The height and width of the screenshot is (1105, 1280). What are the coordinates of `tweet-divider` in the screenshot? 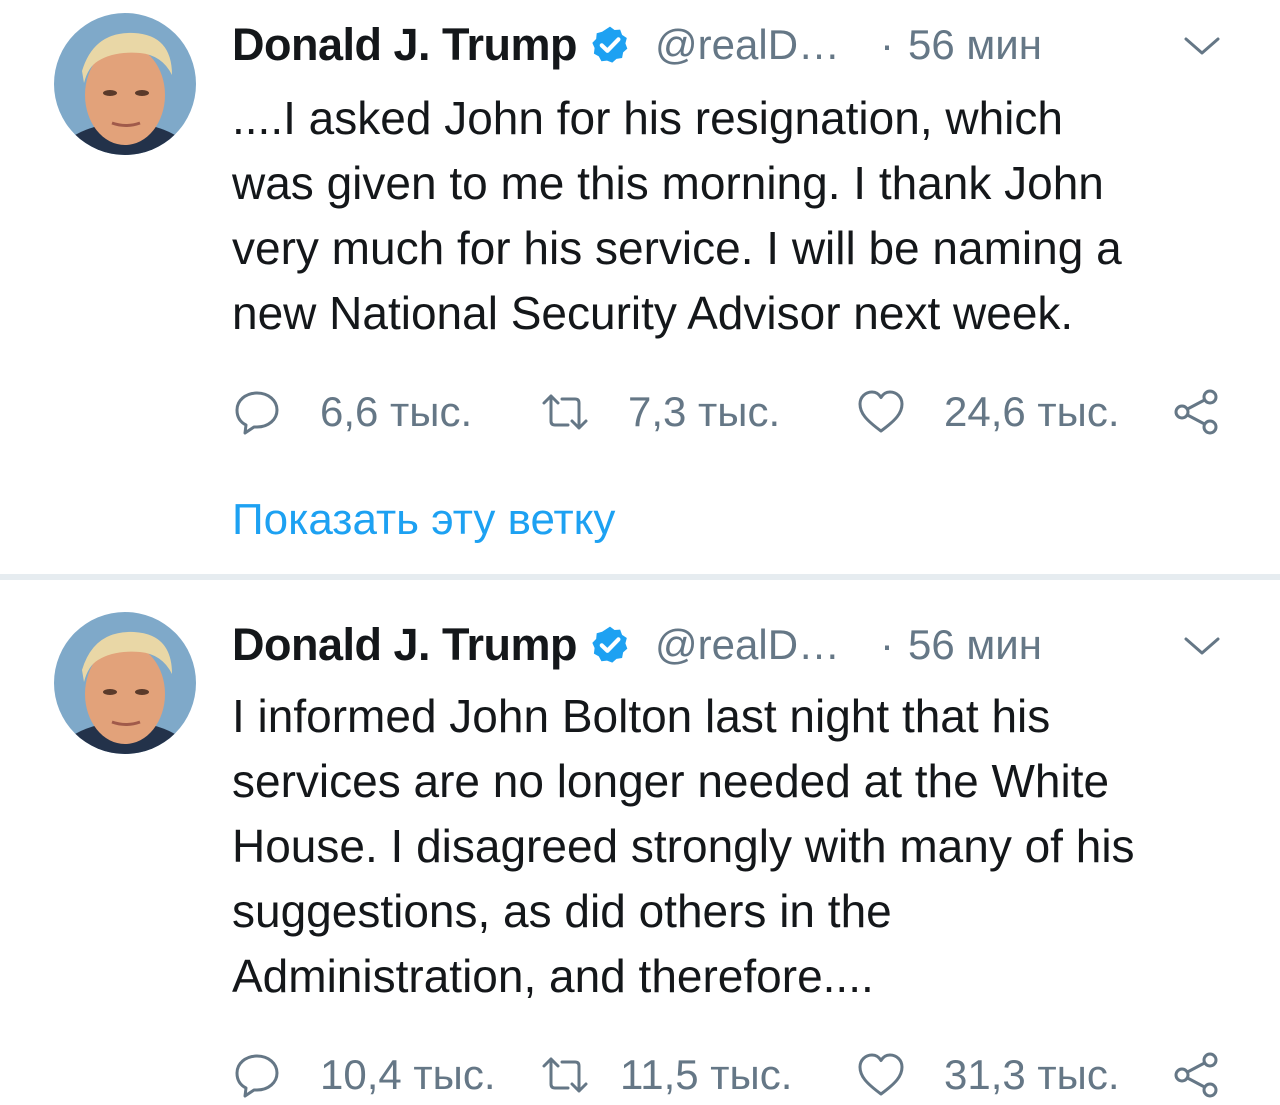 It's located at (640, 577).